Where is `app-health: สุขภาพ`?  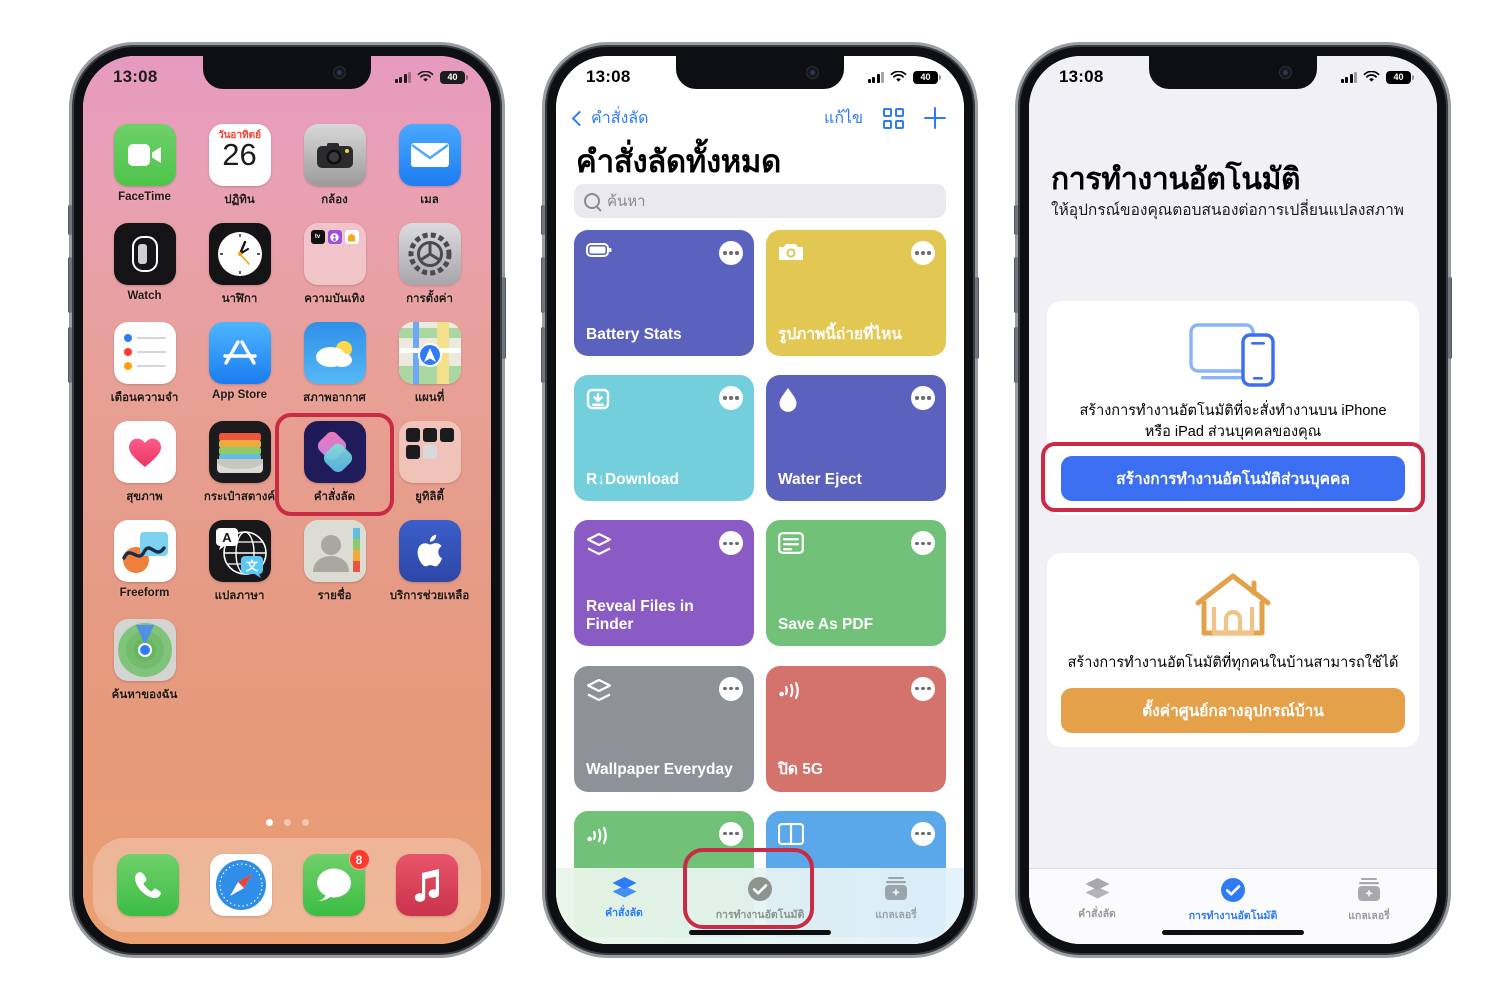
app-health: สุขภาพ is located at coordinates (144, 463).